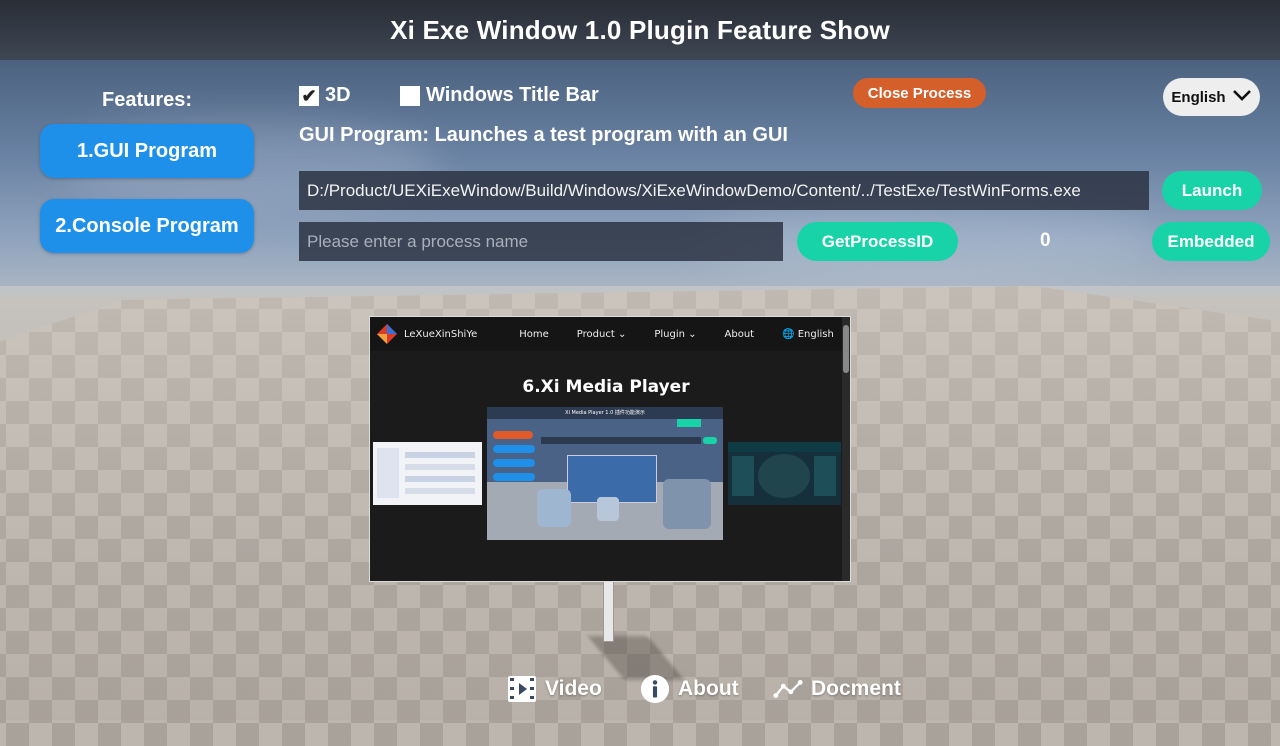 The width and height of the screenshot is (1280, 746). I want to click on brand-logo-icon, so click(387, 334).